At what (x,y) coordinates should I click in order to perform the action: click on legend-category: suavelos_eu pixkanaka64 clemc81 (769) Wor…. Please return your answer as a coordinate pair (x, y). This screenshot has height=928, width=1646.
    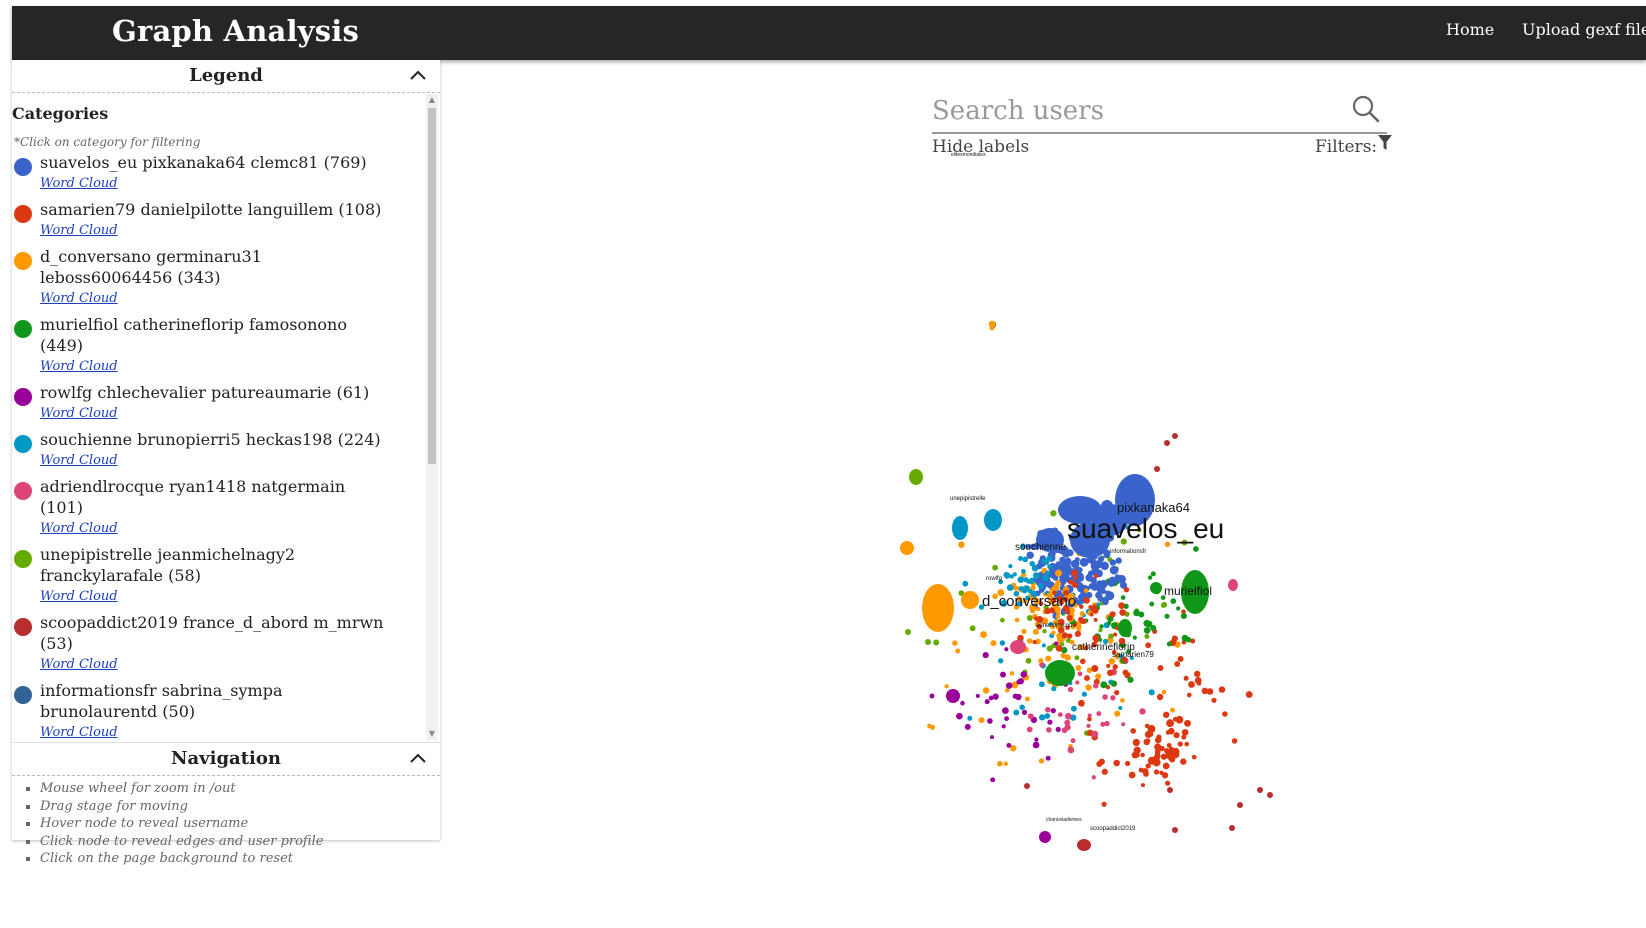
    Looking at the image, I should click on (218, 173).